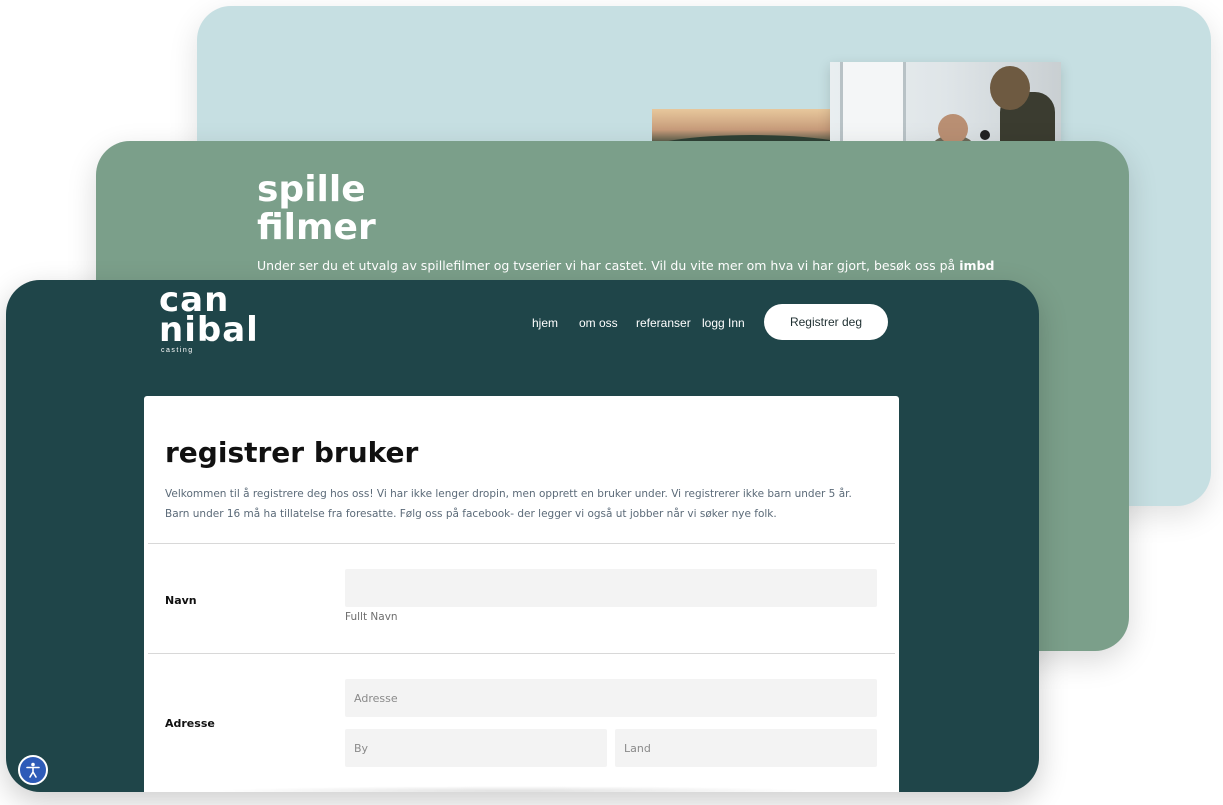 Image resolution: width=1223 pixels, height=805 pixels. What do you see at coordinates (611, 588) in the screenshot?
I see `name-input` at bounding box center [611, 588].